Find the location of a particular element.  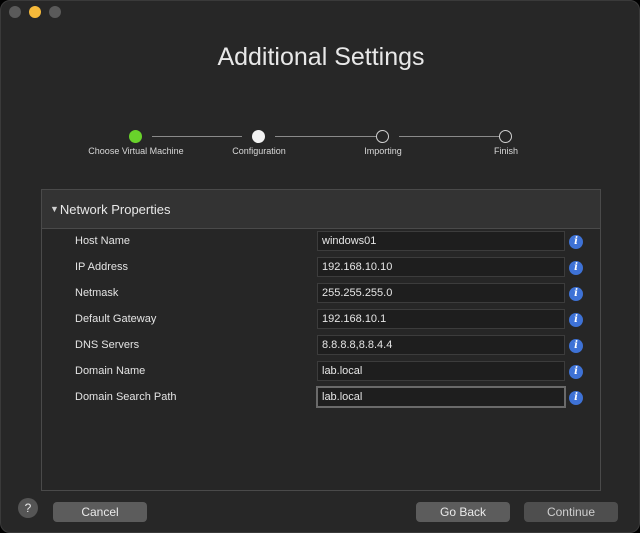

help-button: ? is located at coordinates (28, 508).